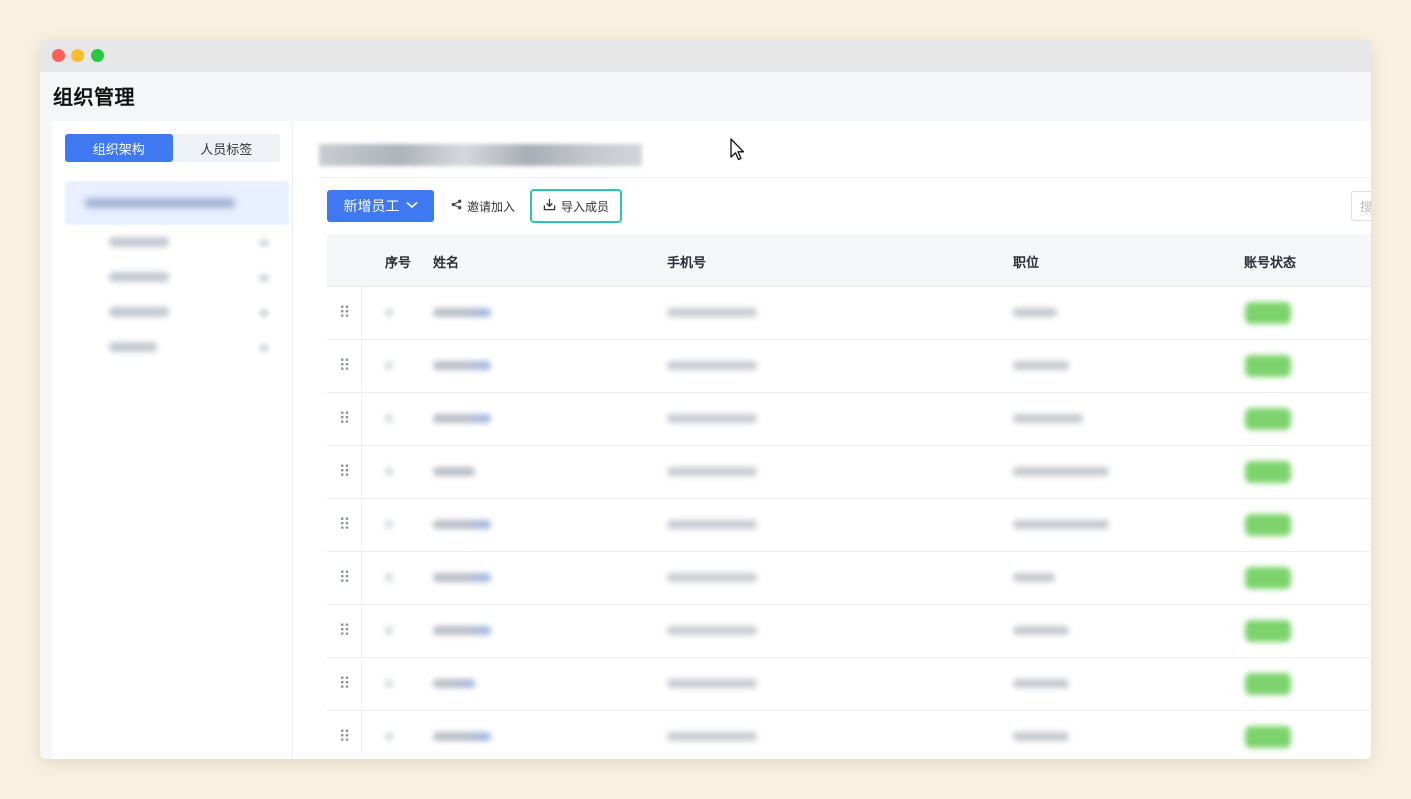  Describe the element at coordinates (94, 97) in the screenshot. I see `page-title: 组织管理` at that location.